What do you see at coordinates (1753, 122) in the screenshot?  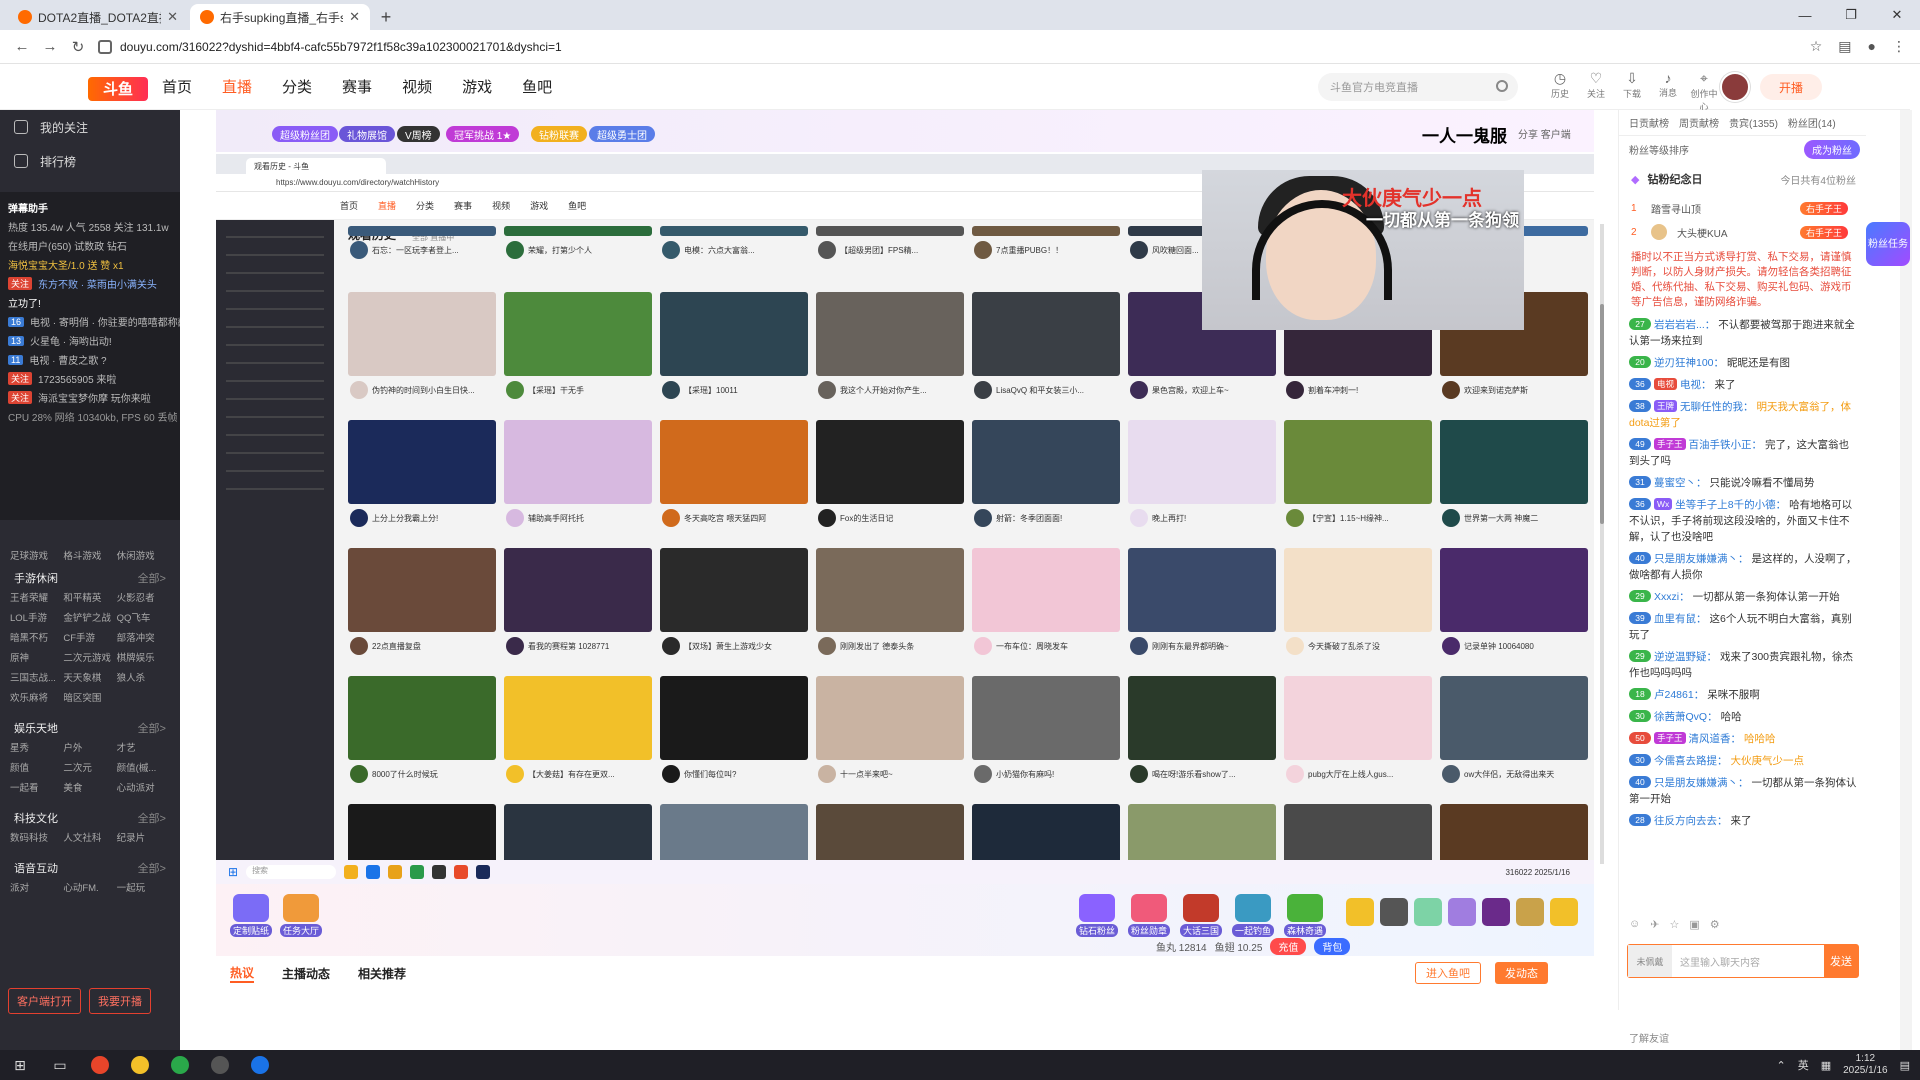 I see `tab-vip: 贵宾(1355)` at bounding box center [1753, 122].